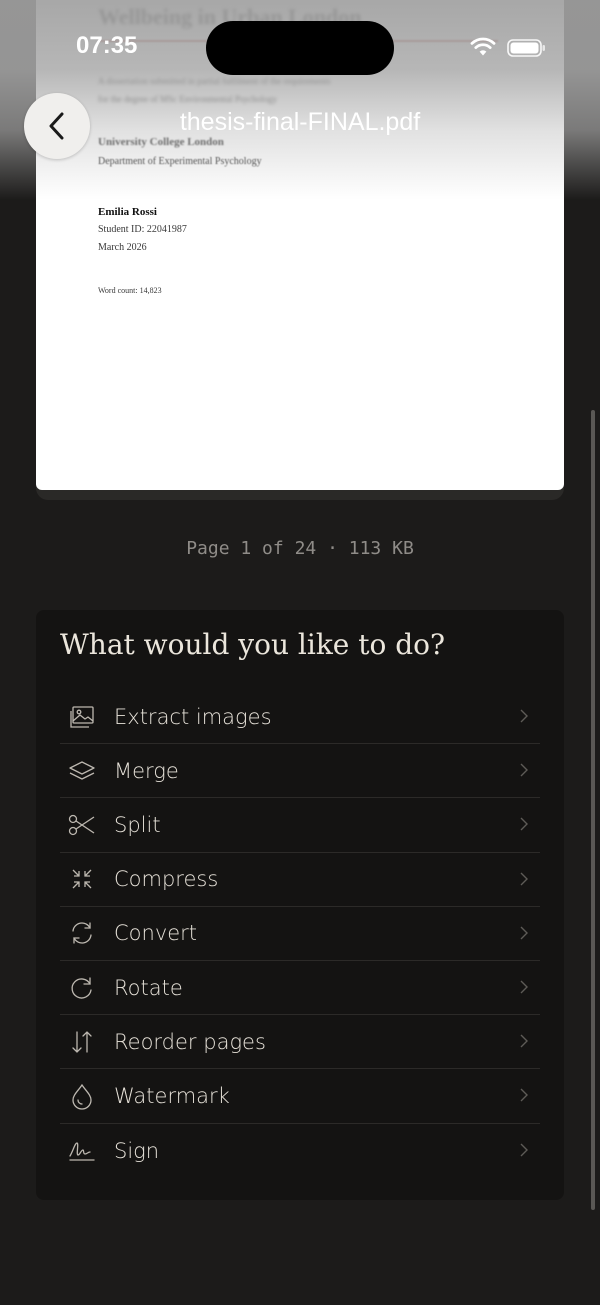 The image size is (600, 1305). What do you see at coordinates (107, 45) in the screenshot?
I see `status-time: 07:35` at bounding box center [107, 45].